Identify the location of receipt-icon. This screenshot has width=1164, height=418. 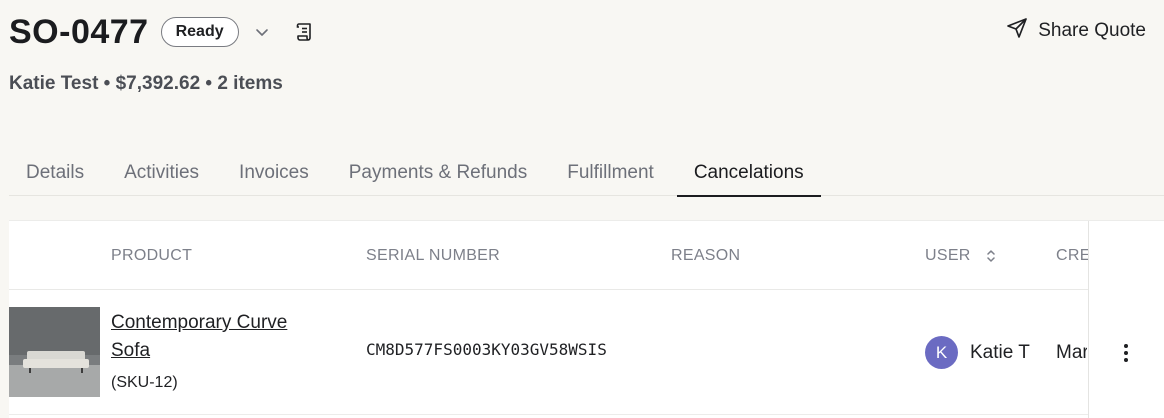
(305, 32).